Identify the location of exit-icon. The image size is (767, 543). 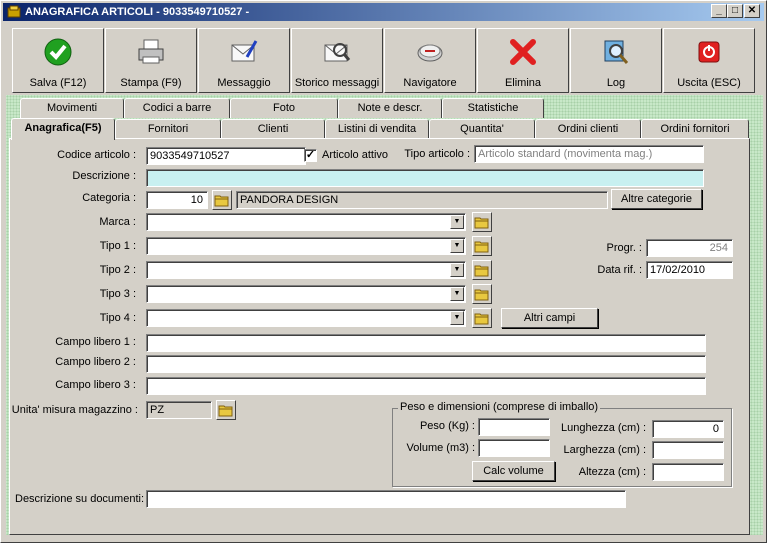
(709, 52).